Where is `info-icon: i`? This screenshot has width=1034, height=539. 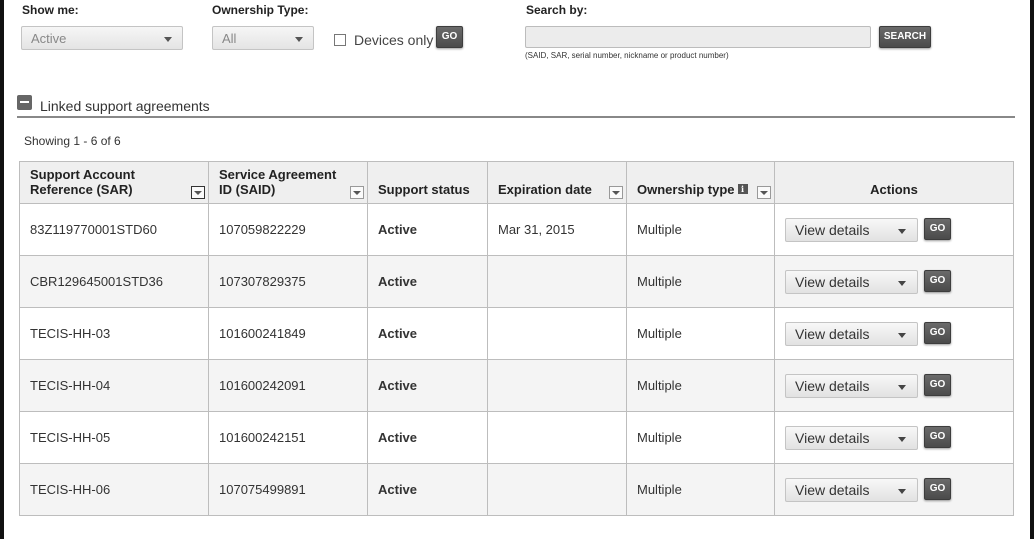
info-icon: i is located at coordinates (742, 189).